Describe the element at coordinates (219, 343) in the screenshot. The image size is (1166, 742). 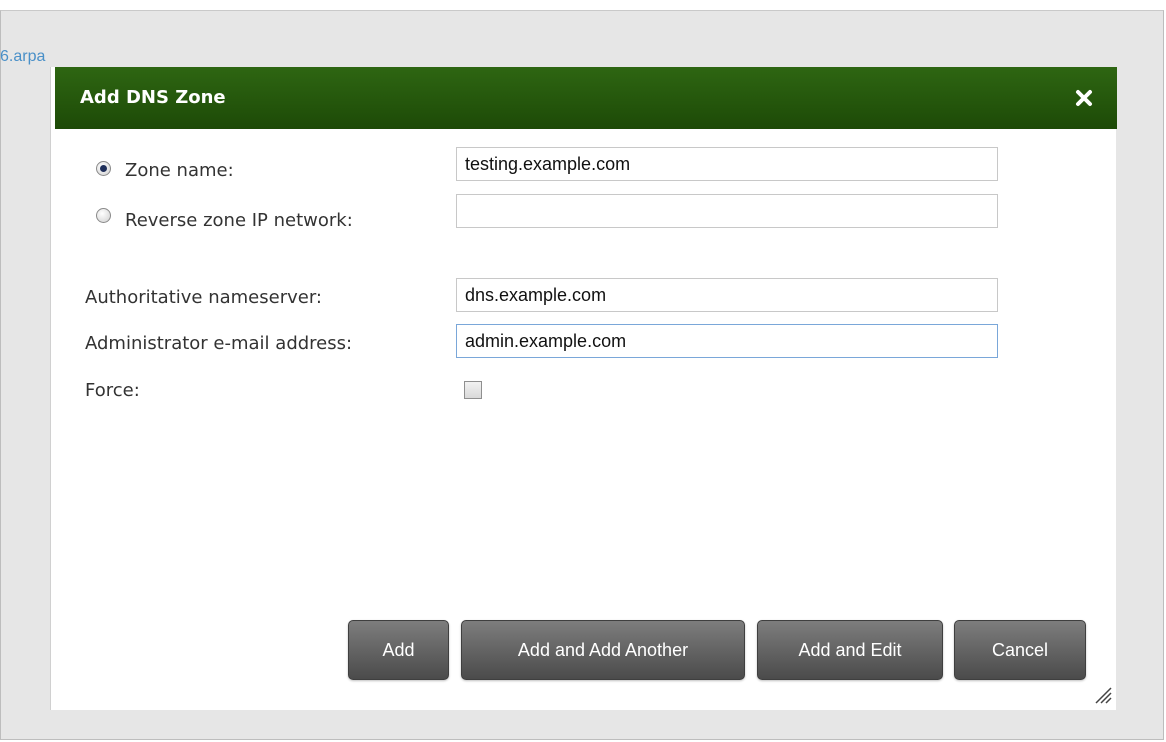
I see `admin-email-label: Administrator e-mail address:` at that location.